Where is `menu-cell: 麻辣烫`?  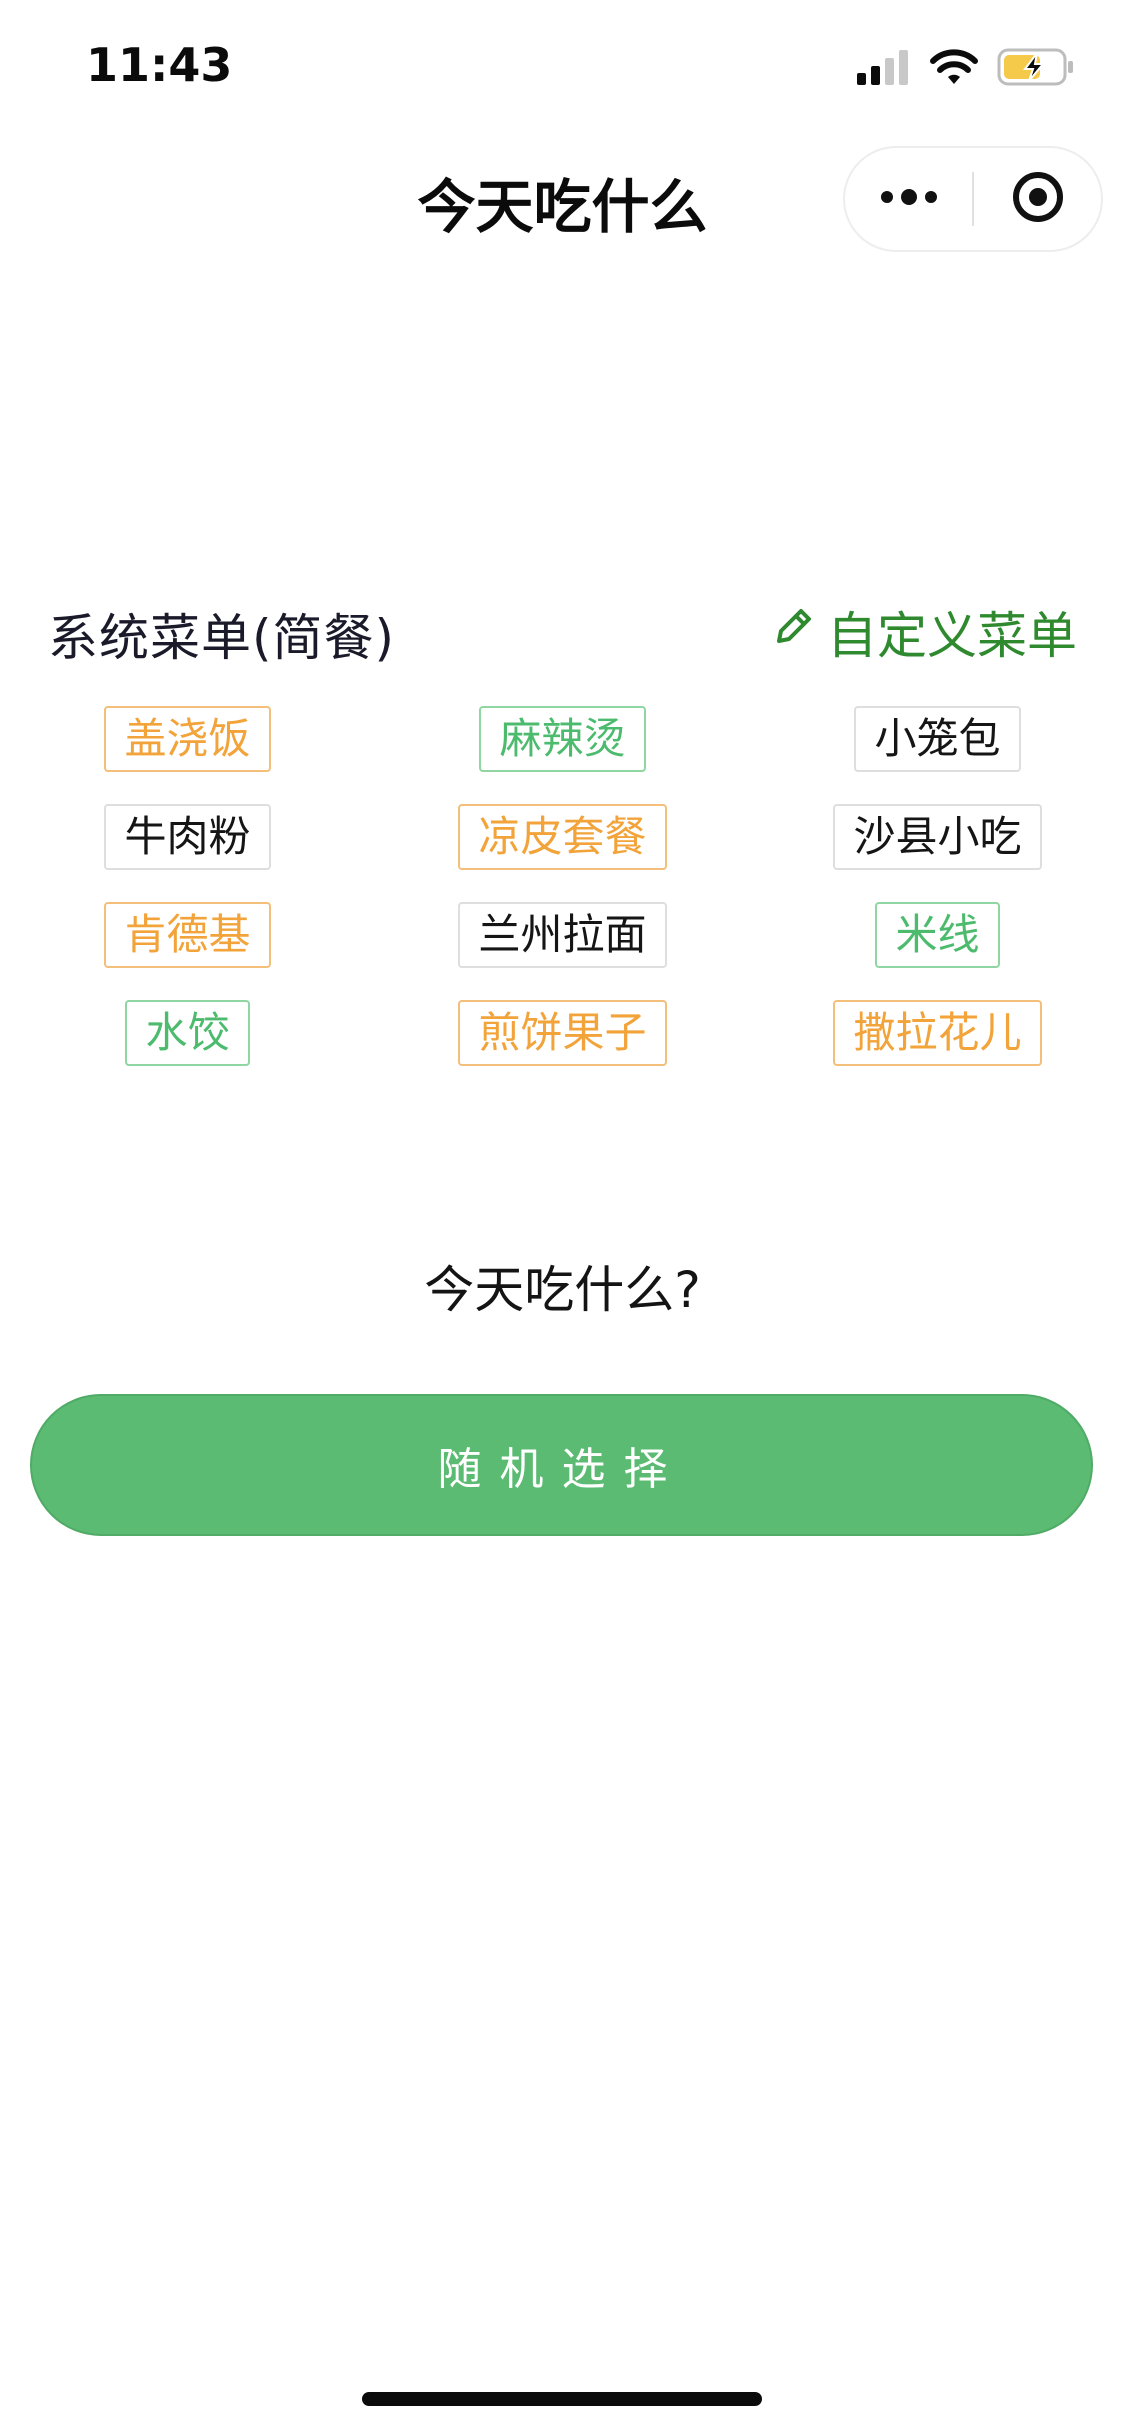
menu-cell: 麻辣烫 is located at coordinates (562, 739).